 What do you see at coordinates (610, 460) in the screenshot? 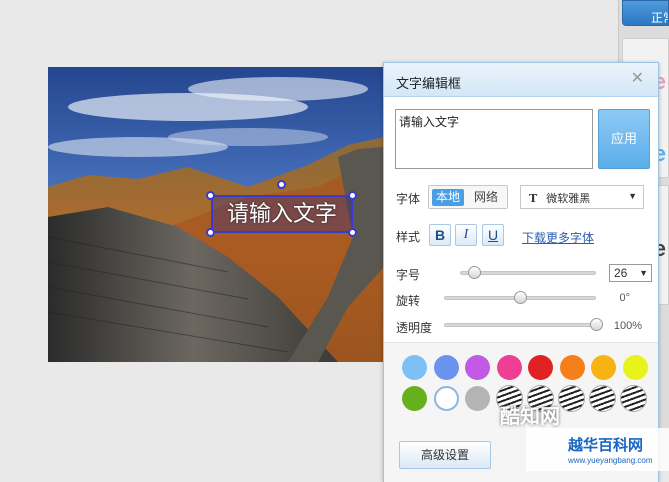
I see `watermark-url: www.yueyangbang.com` at bounding box center [610, 460].